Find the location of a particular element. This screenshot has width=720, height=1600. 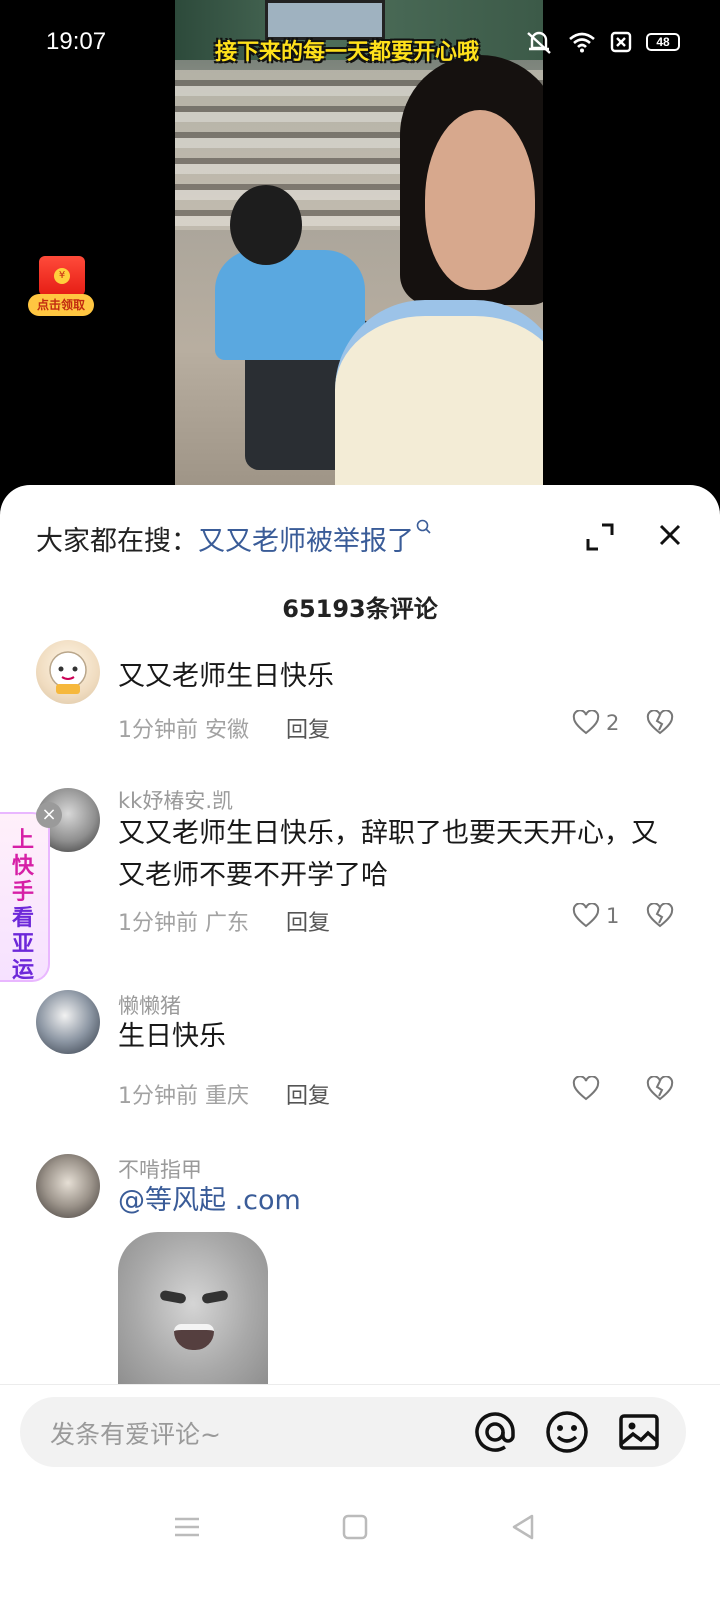

lion-sticker is located at coordinates (193, 1308).